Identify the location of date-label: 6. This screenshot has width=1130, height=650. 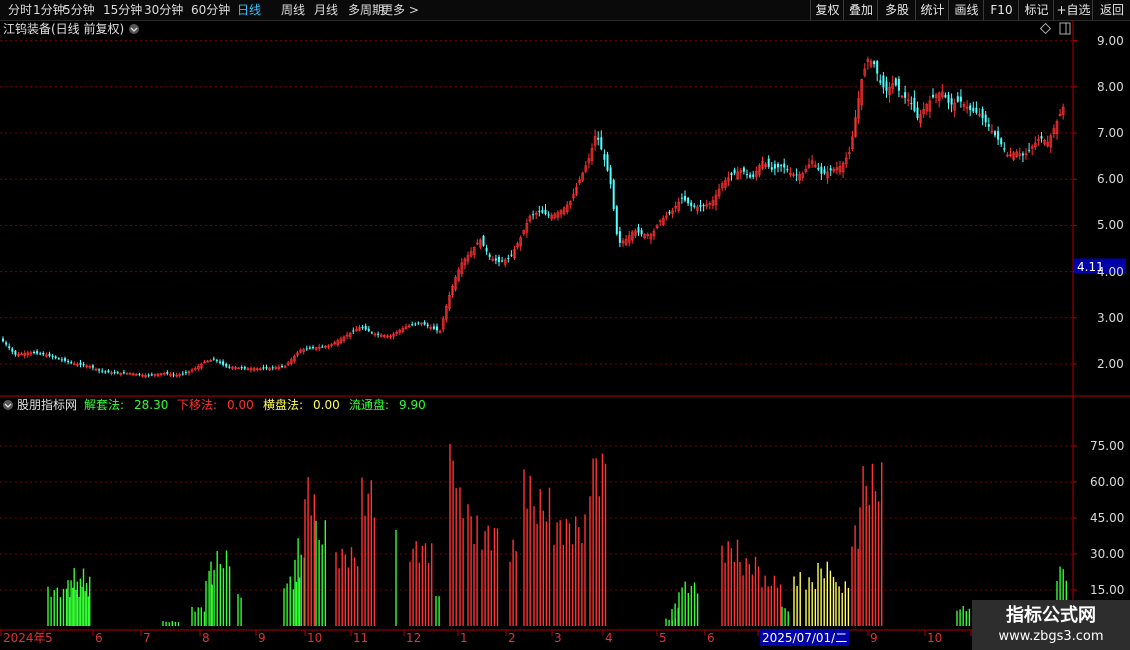
(99, 638).